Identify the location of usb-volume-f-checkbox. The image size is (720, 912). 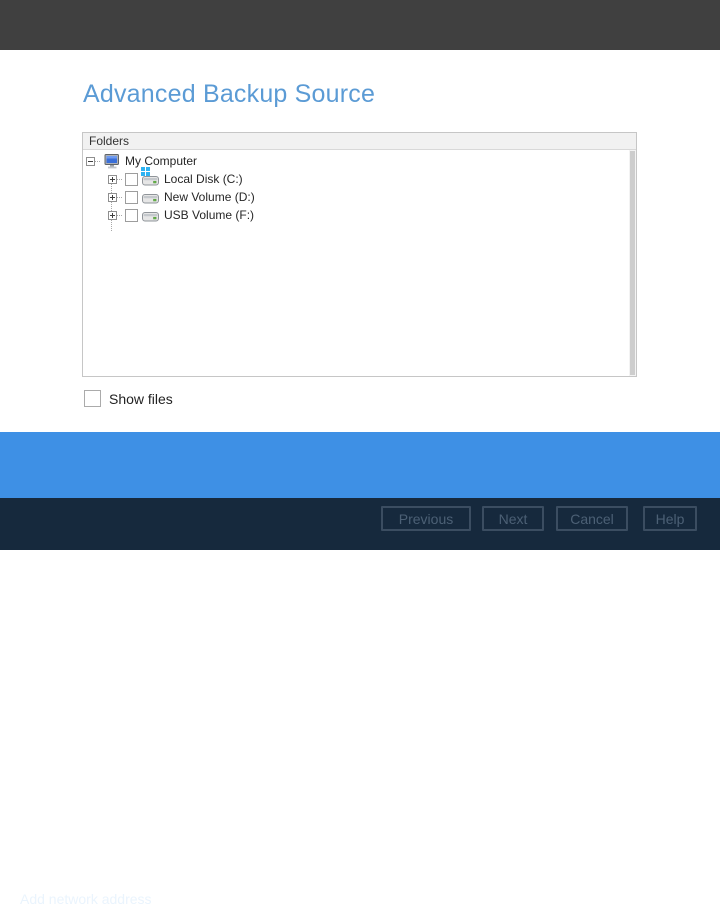
(131, 215).